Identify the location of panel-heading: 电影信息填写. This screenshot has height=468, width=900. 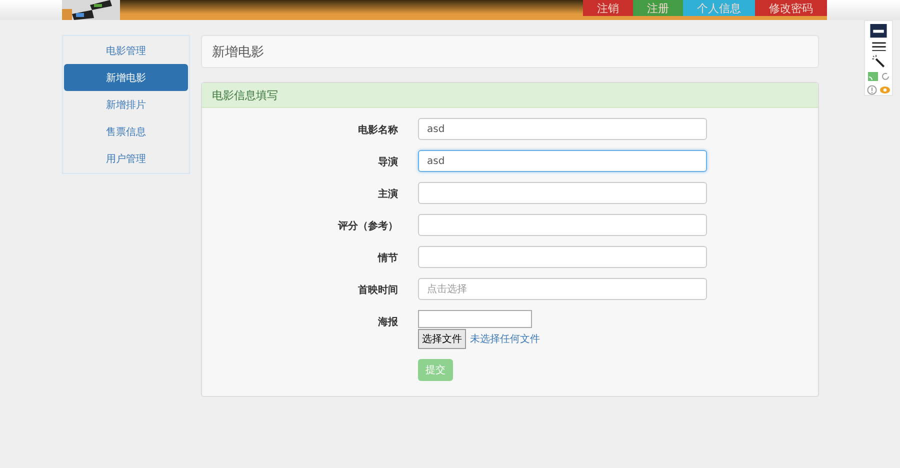
(510, 95).